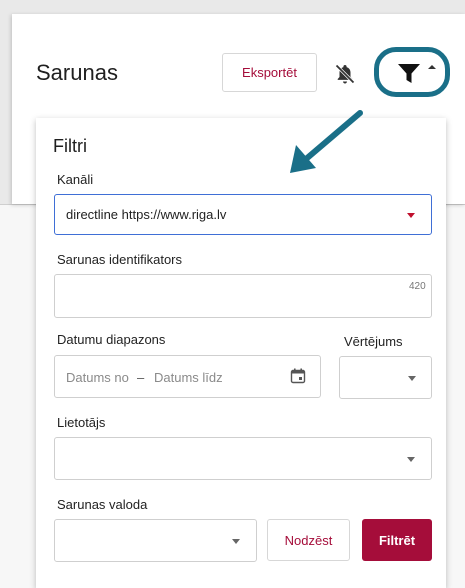 The image size is (465, 588). What do you see at coordinates (70, 146) in the screenshot?
I see `filters-title: Filtri` at bounding box center [70, 146].